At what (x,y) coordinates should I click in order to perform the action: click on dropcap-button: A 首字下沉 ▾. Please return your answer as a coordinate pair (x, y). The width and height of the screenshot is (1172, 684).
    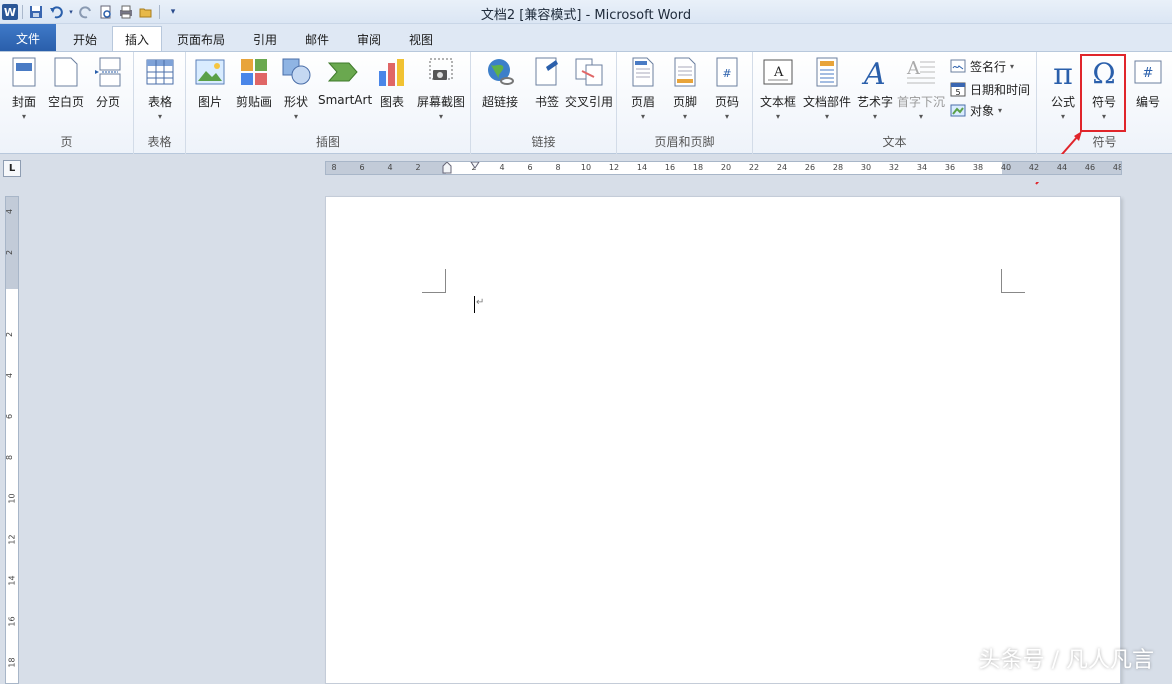
    Looking at the image, I should click on (921, 96).